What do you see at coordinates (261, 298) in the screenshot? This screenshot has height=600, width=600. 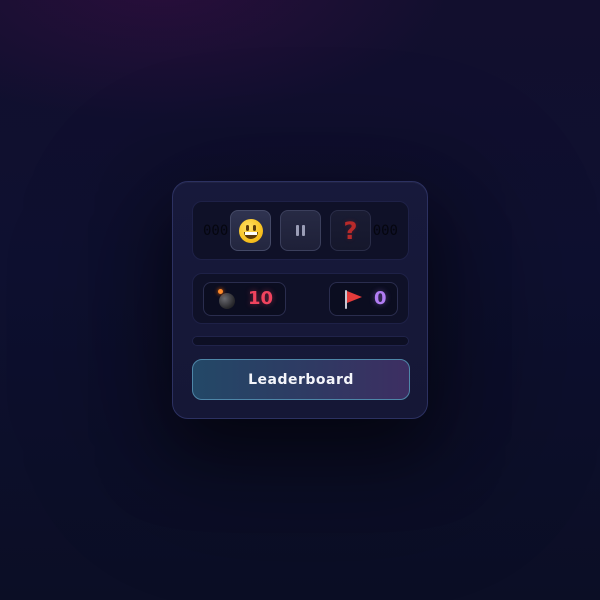 I see `mine-count: 10` at bounding box center [261, 298].